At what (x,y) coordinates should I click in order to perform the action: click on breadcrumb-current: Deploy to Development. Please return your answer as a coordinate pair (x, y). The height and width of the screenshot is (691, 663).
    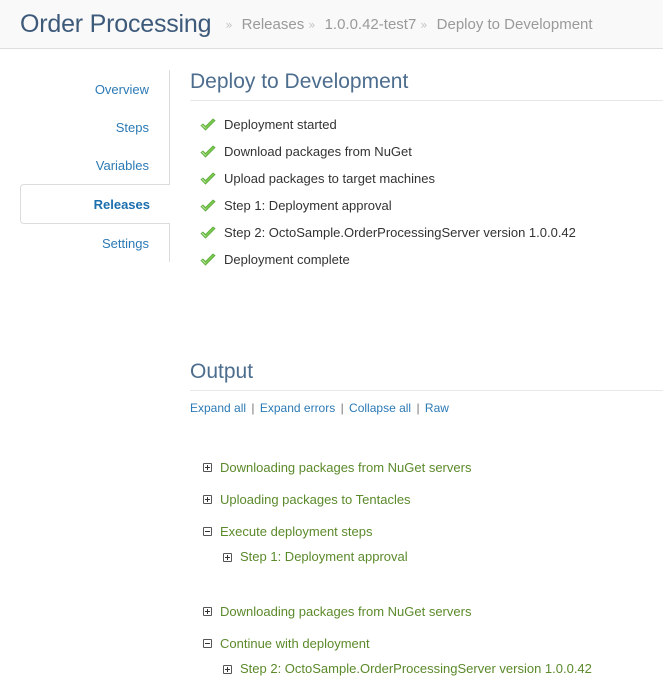
    Looking at the image, I should click on (514, 24).